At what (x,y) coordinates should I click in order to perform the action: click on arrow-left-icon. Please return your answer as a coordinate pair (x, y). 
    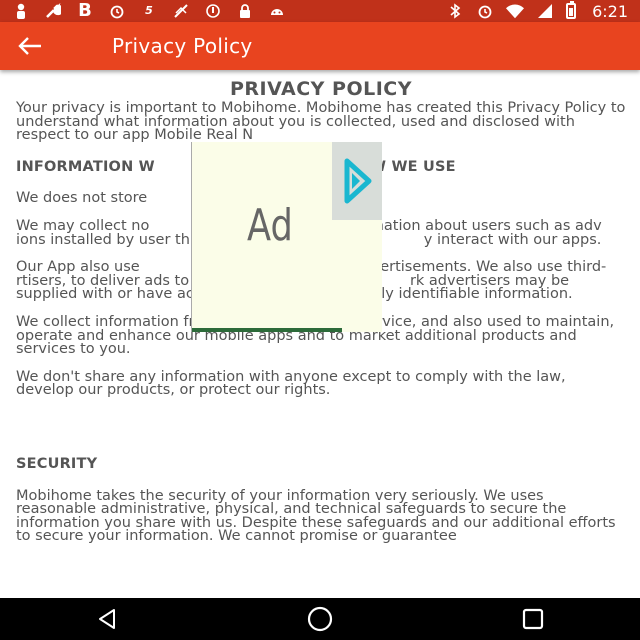
    Looking at the image, I should click on (29, 46).